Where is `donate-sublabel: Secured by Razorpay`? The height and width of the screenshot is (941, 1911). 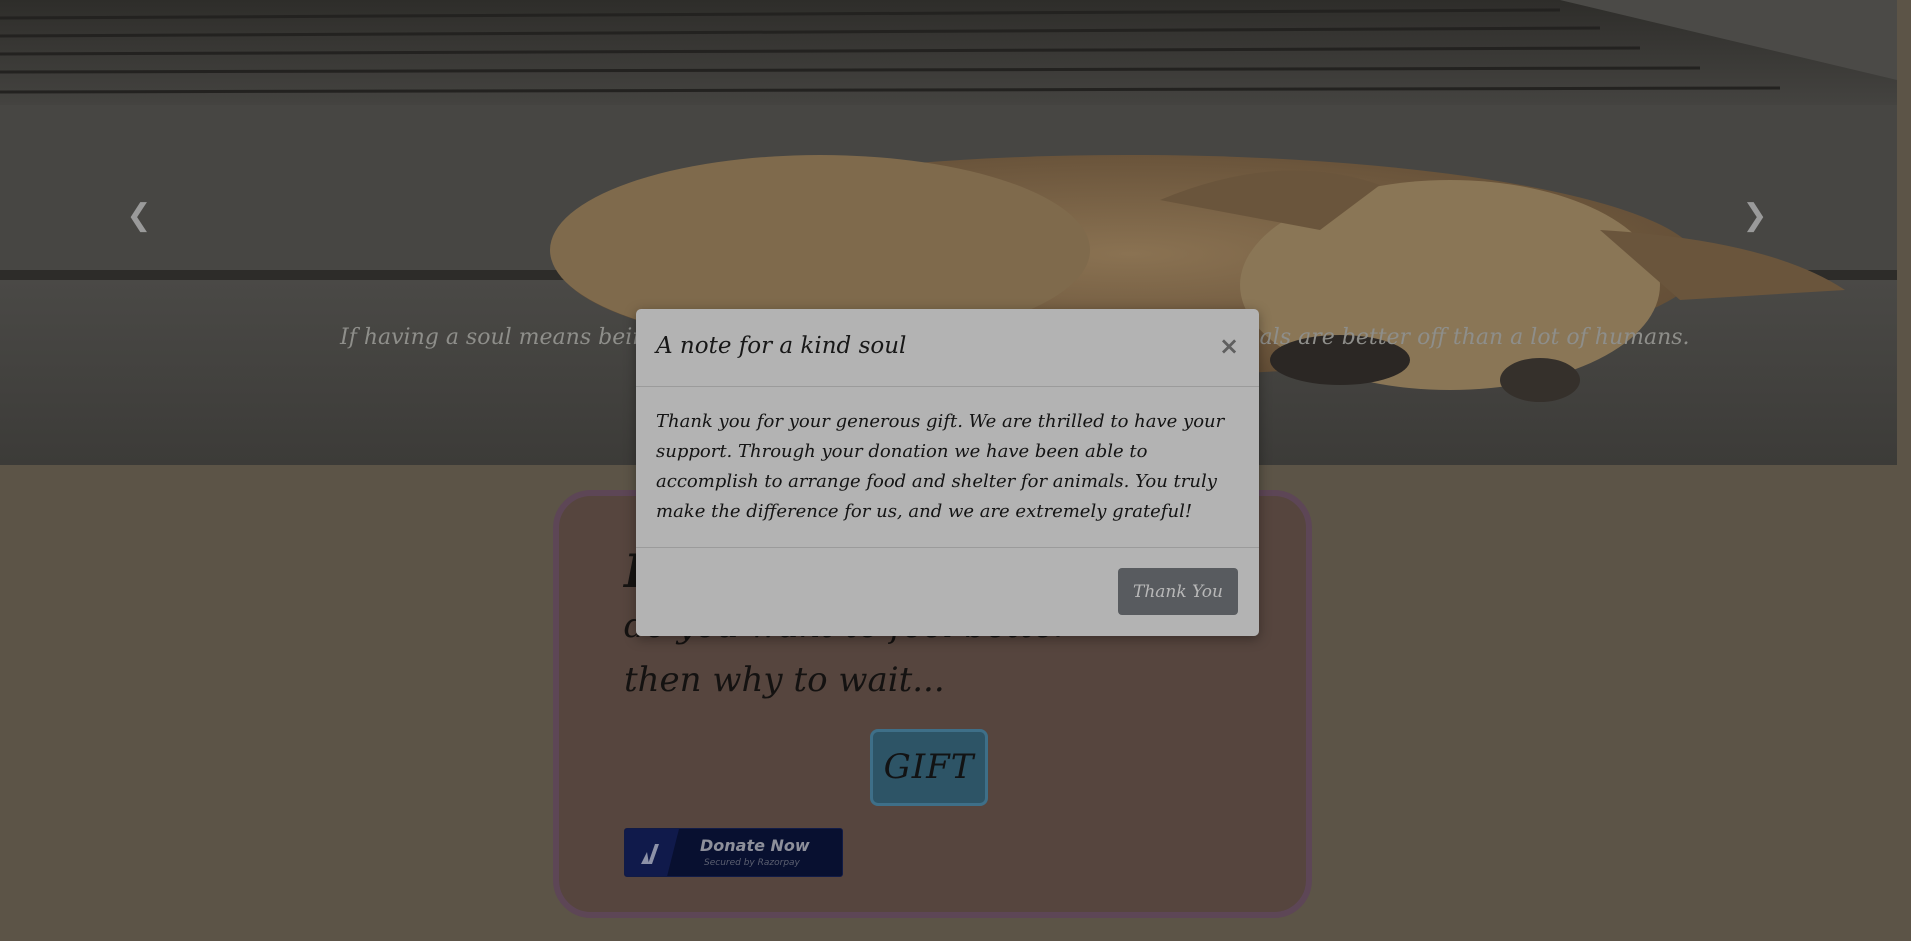
donate-sublabel: Secured by Razorpay is located at coordinates (752, 863).